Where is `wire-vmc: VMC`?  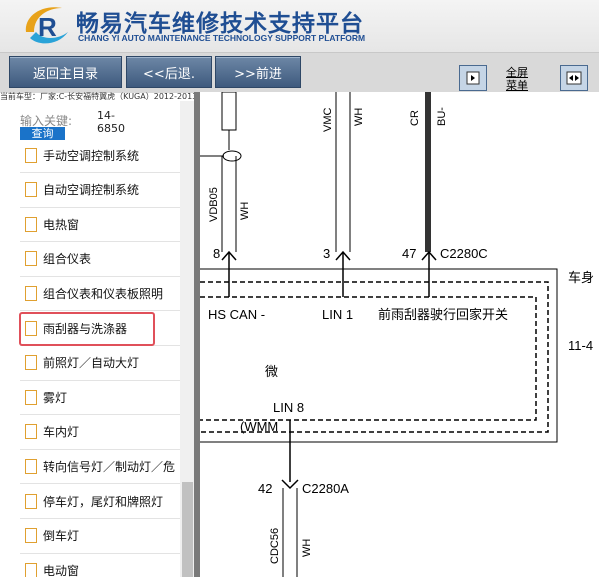 wire-vmc: VMC is located at coordinates (328, 120).